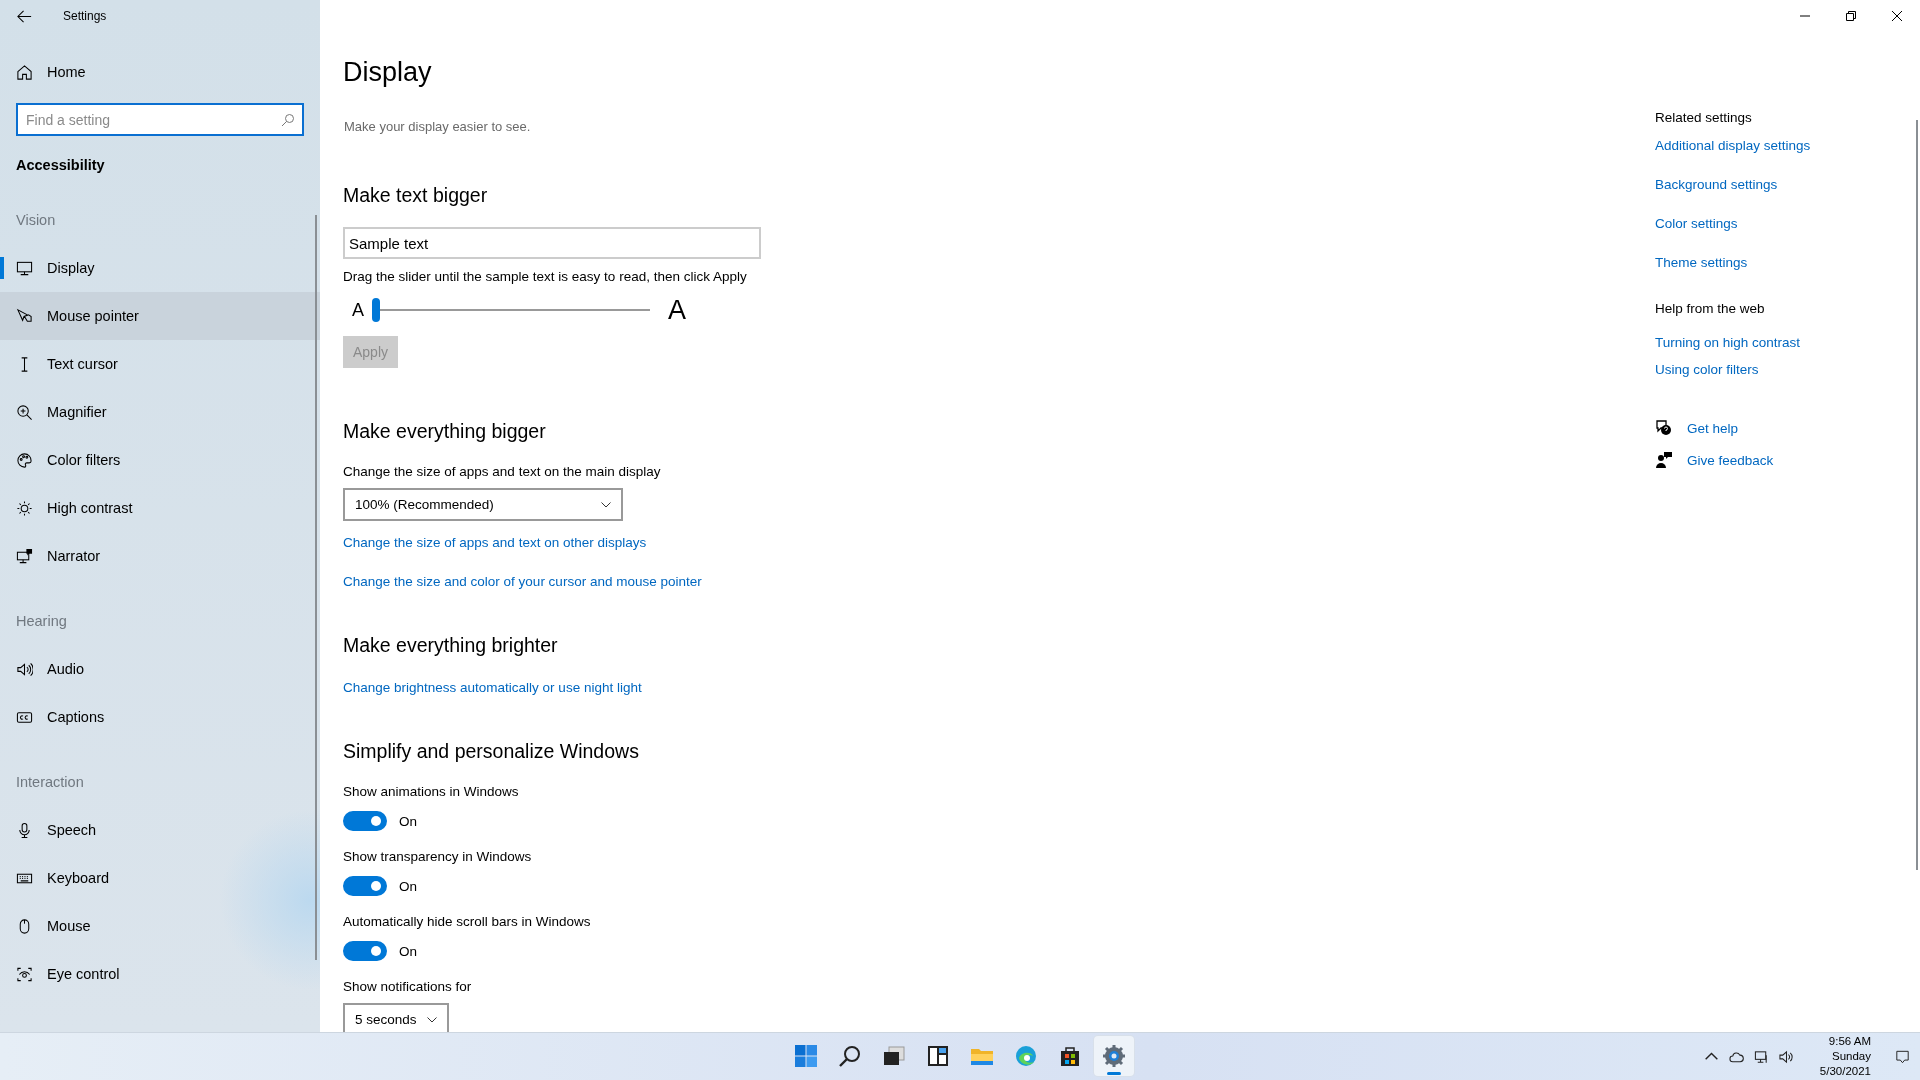  Describe the element at coordinates (1070, 1056) in the screenshot. I see `shopping-bag-icon` at that location.